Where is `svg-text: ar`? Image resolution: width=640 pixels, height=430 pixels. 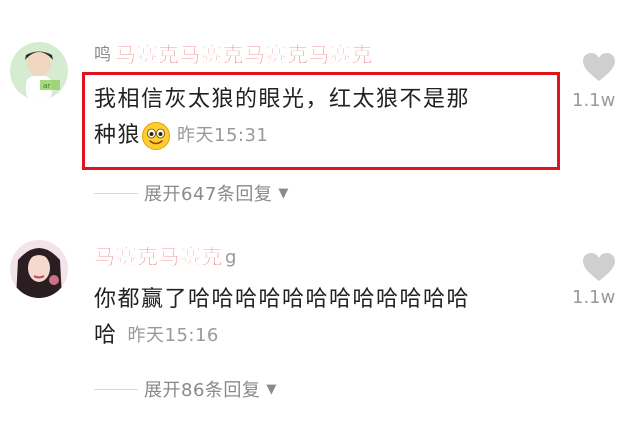
svg-text: ar is located at coordinates (46, 86).